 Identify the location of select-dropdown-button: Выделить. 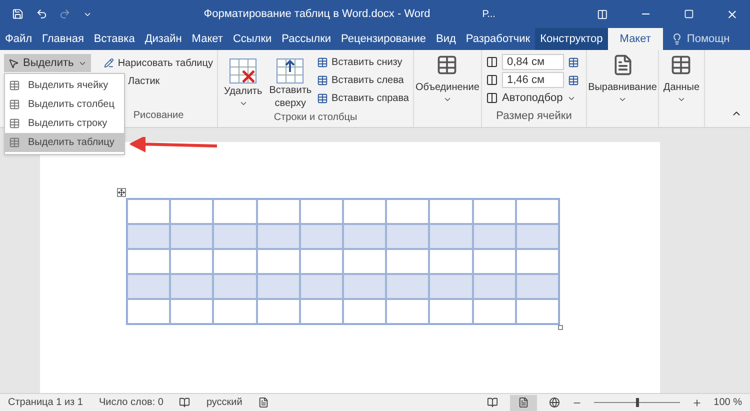
(47, 63).